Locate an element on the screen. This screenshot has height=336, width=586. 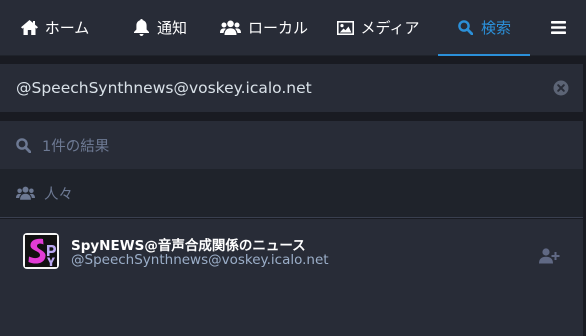
tab-notifications: 通知 is located at coordinates (160, 27).